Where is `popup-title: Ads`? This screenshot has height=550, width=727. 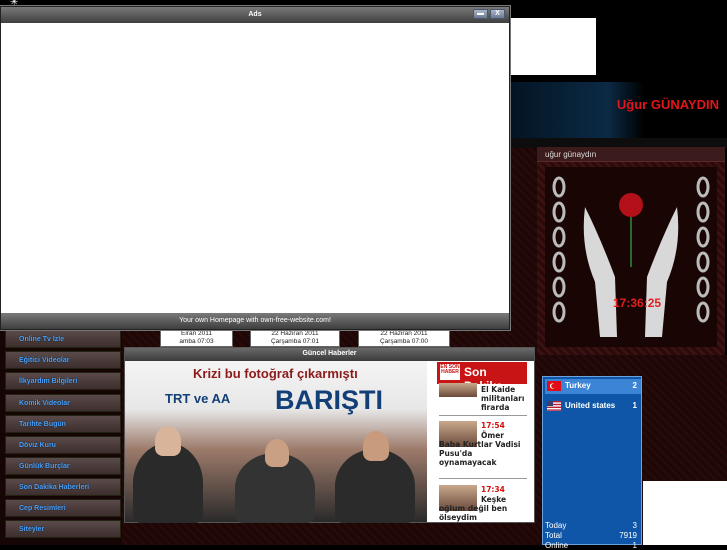
popup-title: Ads is located at coordinates (255, 14).